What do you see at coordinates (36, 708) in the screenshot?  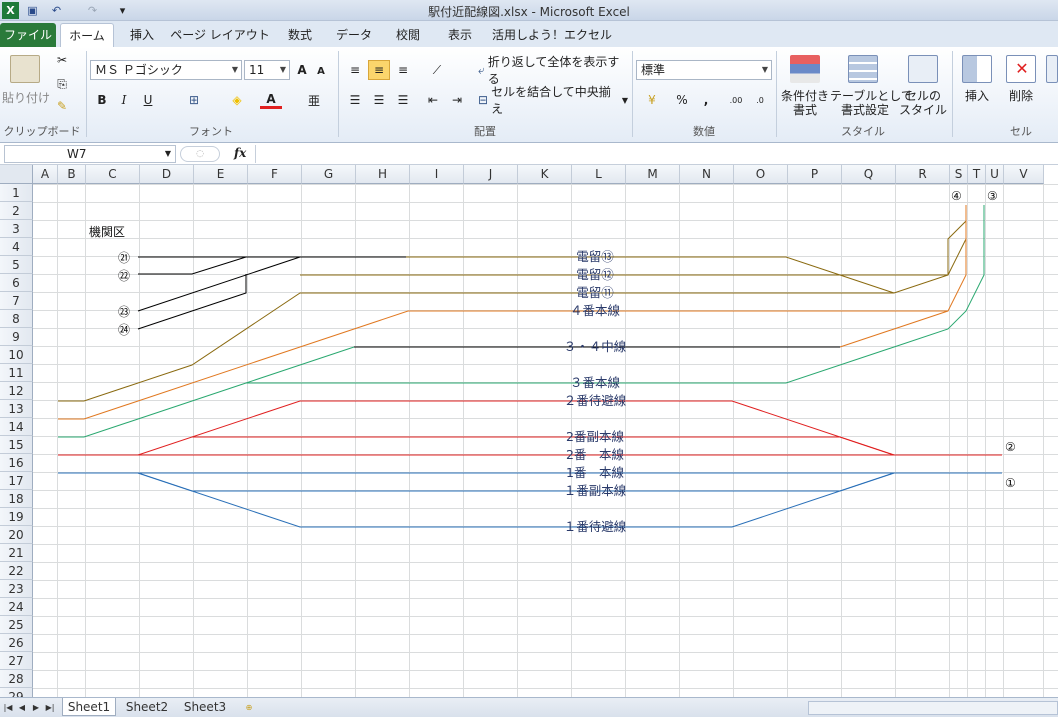 I see `next-sheet-icon: ▶` at bounding box center [36, 708].